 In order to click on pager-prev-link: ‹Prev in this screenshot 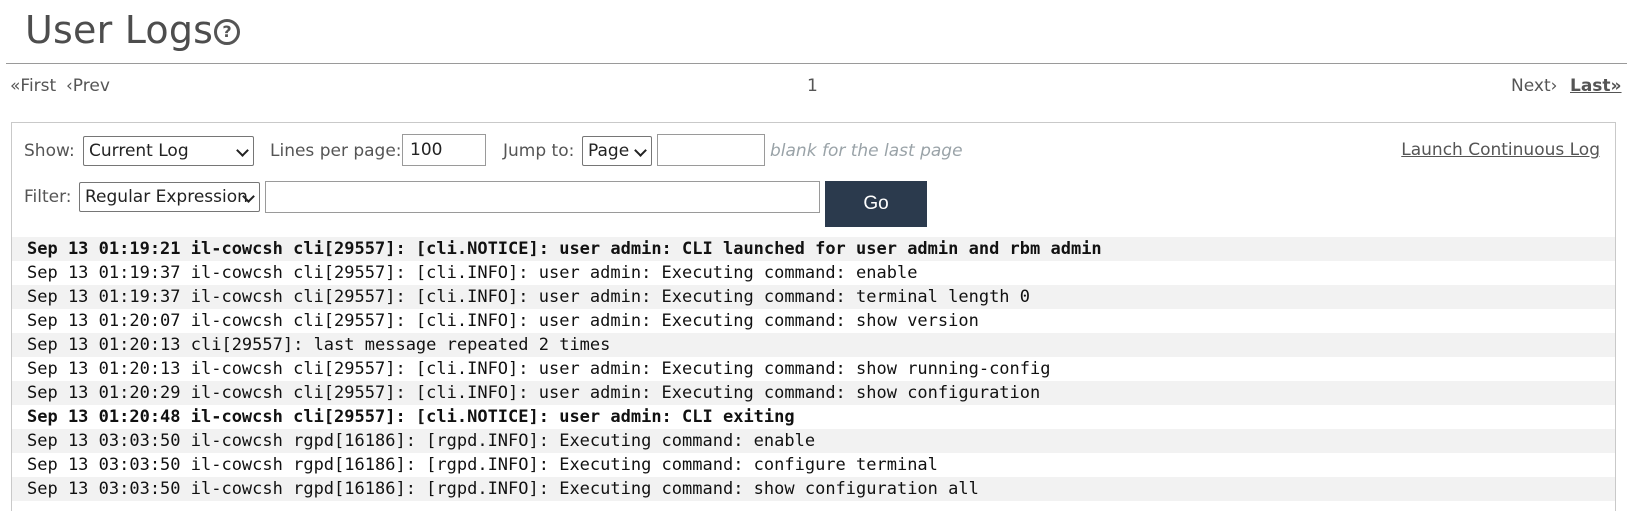, I will do `click(88, 86)`.